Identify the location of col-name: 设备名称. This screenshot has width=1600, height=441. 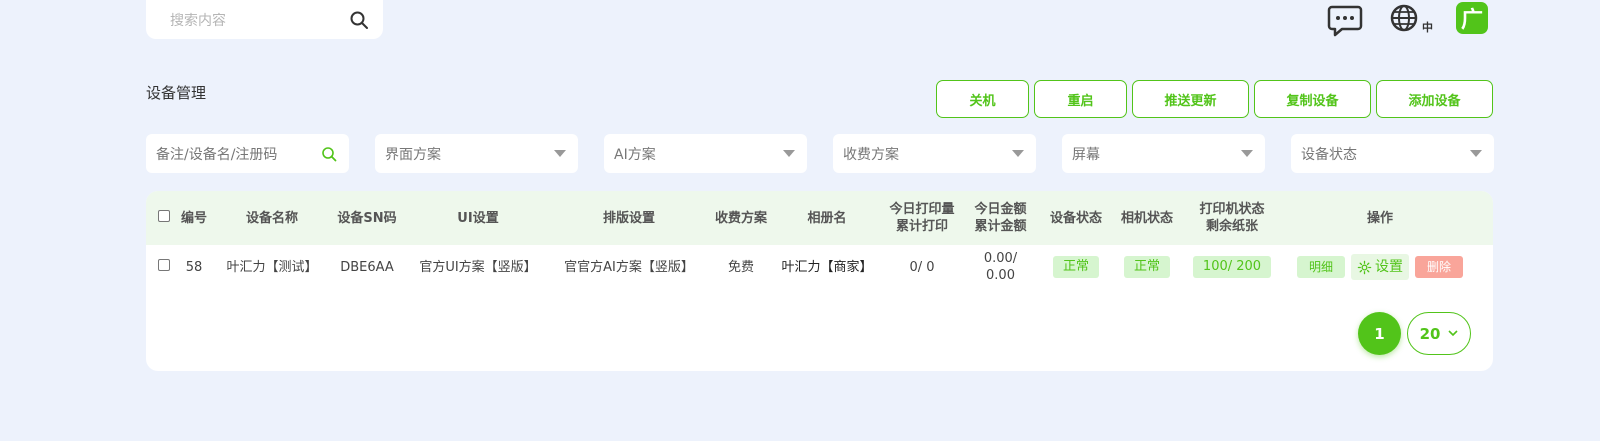
(271, 218).